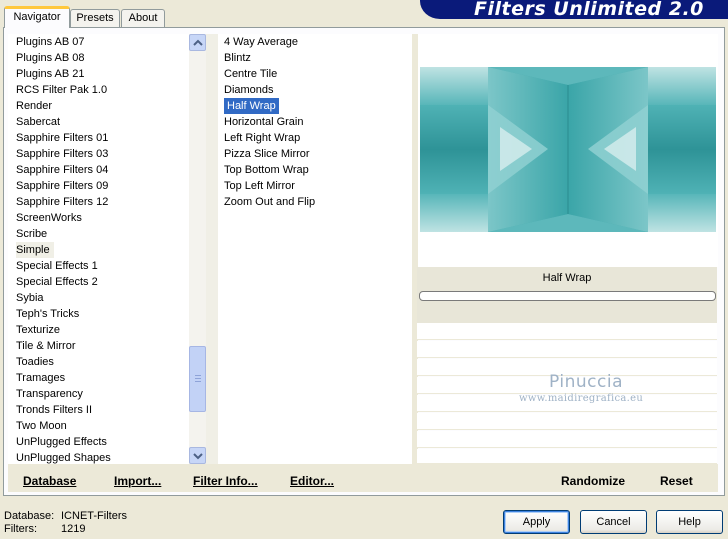 This screenshot has width=728, height=539. Describe the element at coordinates (317, 138) in the screenshot. I see `filter-item: Left Right Wrap` at that location.